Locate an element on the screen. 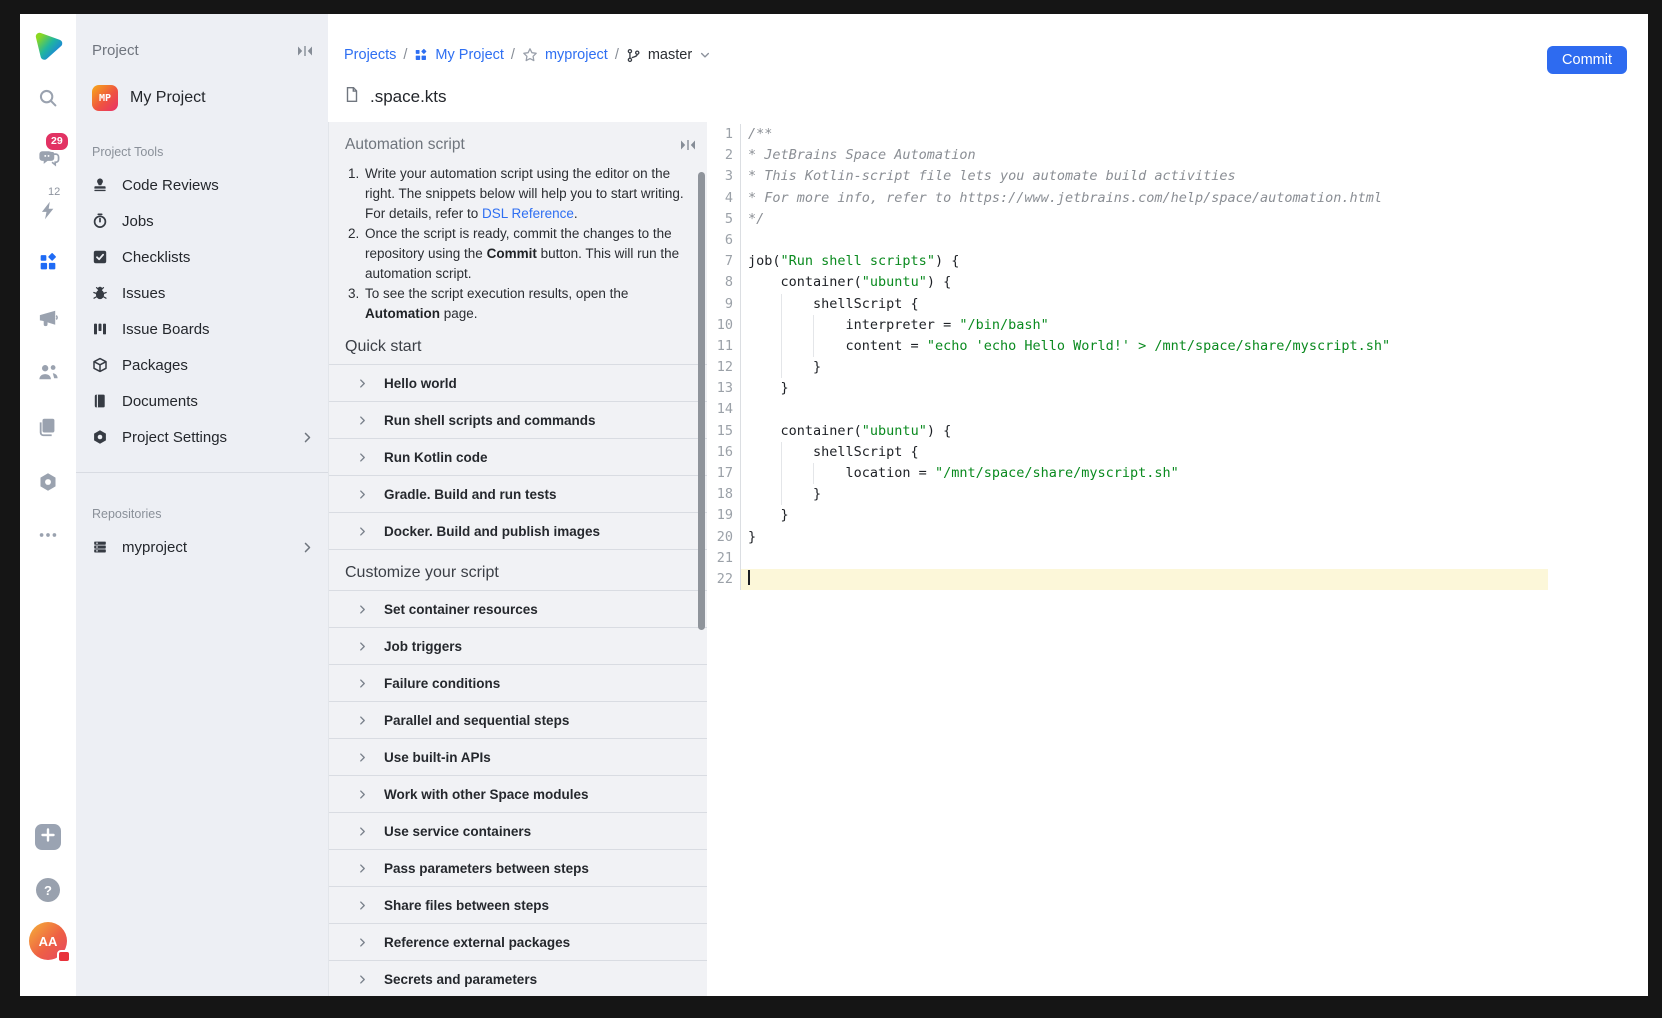  code-line: 13 } is located at coordinates (1177, 389).